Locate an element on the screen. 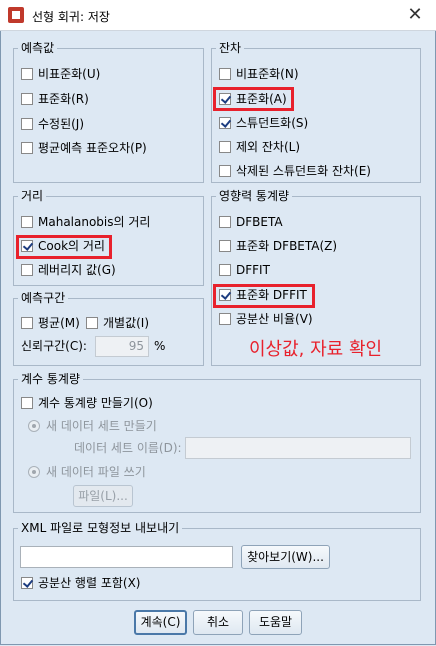  help-button: 도움말 is located at coordinates (275, 622).